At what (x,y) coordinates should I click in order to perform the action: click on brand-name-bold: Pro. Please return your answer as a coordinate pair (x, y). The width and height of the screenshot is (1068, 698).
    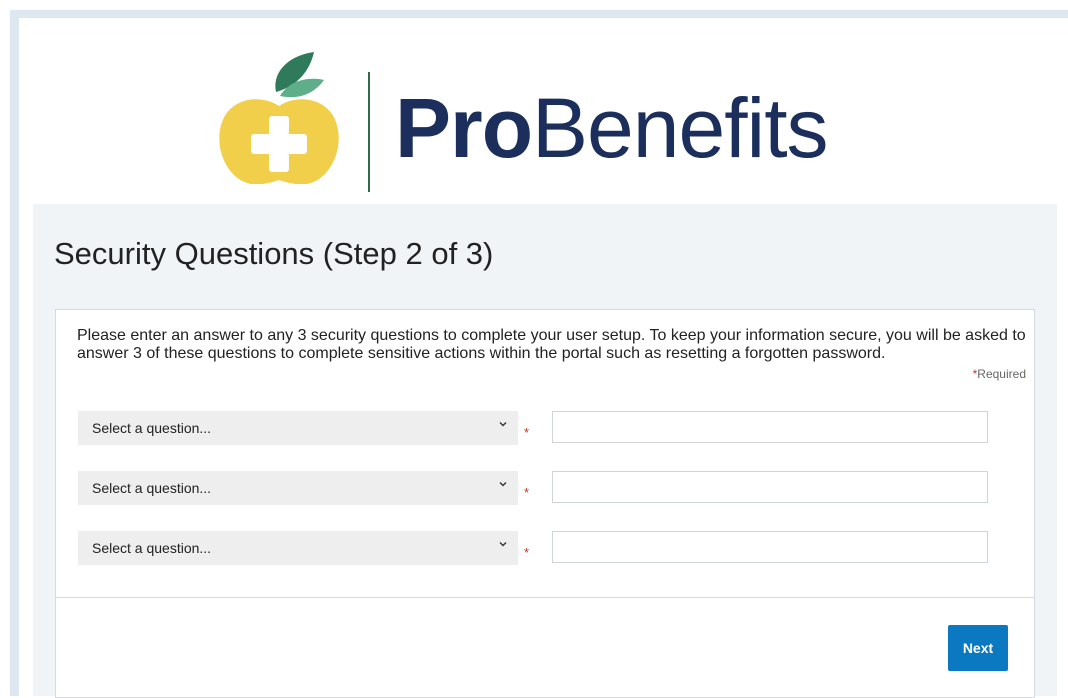
    Looking at the image, I should click on (464, 128).